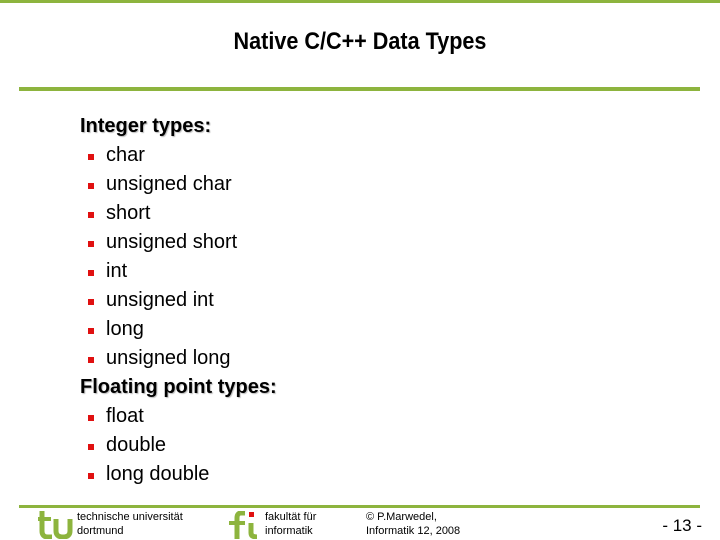  What do you see at coordinates (360, 1) in the screenshot?
I see `top-accent-bar` at bounding box center [360, 1].